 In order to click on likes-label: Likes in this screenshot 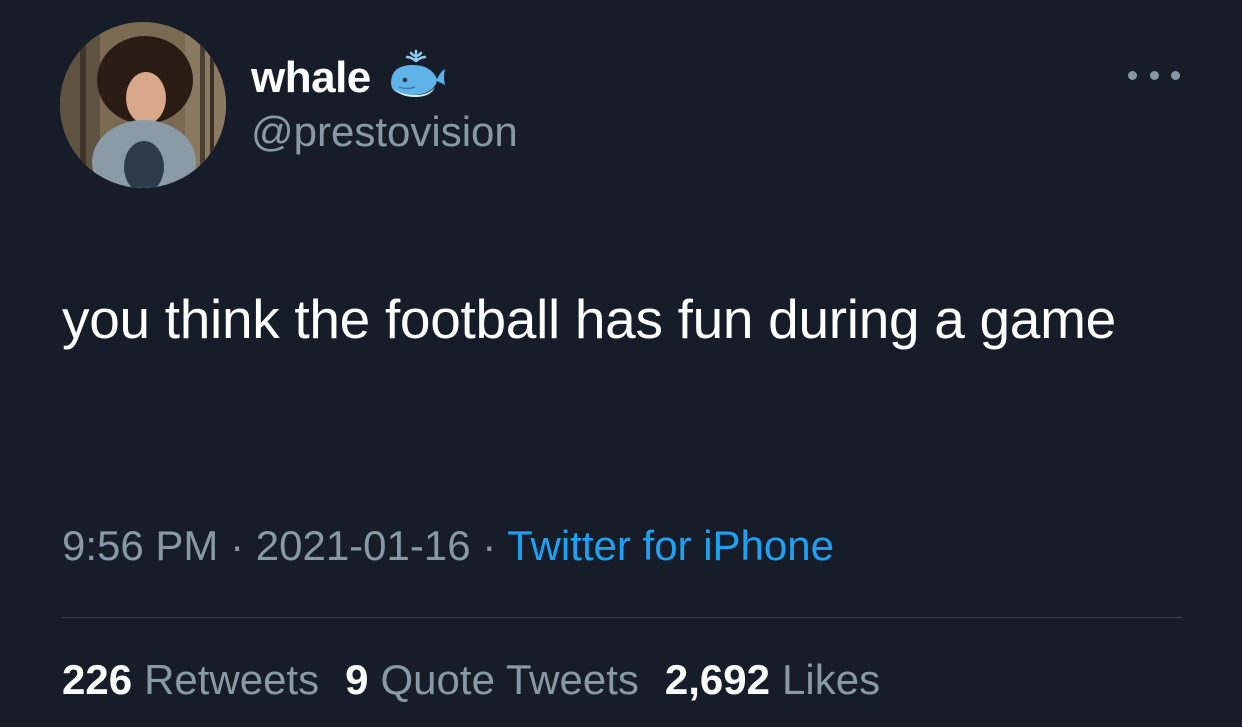, I will do `click(831, 679)`.